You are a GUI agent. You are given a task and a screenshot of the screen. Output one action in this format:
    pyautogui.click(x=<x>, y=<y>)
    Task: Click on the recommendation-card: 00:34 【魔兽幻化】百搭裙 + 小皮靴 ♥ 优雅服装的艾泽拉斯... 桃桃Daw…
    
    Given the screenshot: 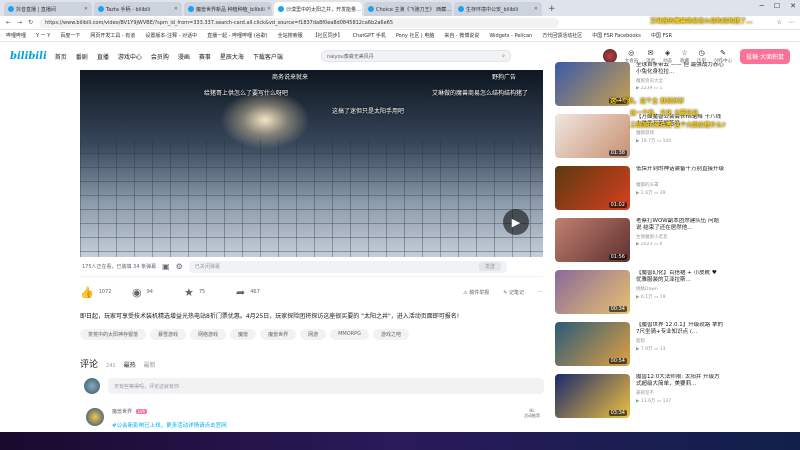 What is the action you would take?
    pyautogui.click(x=640, y=292)
    